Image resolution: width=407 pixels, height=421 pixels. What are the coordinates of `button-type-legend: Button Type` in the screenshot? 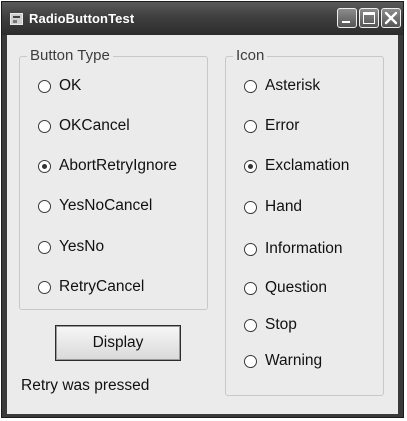 It's located at (70, 55).